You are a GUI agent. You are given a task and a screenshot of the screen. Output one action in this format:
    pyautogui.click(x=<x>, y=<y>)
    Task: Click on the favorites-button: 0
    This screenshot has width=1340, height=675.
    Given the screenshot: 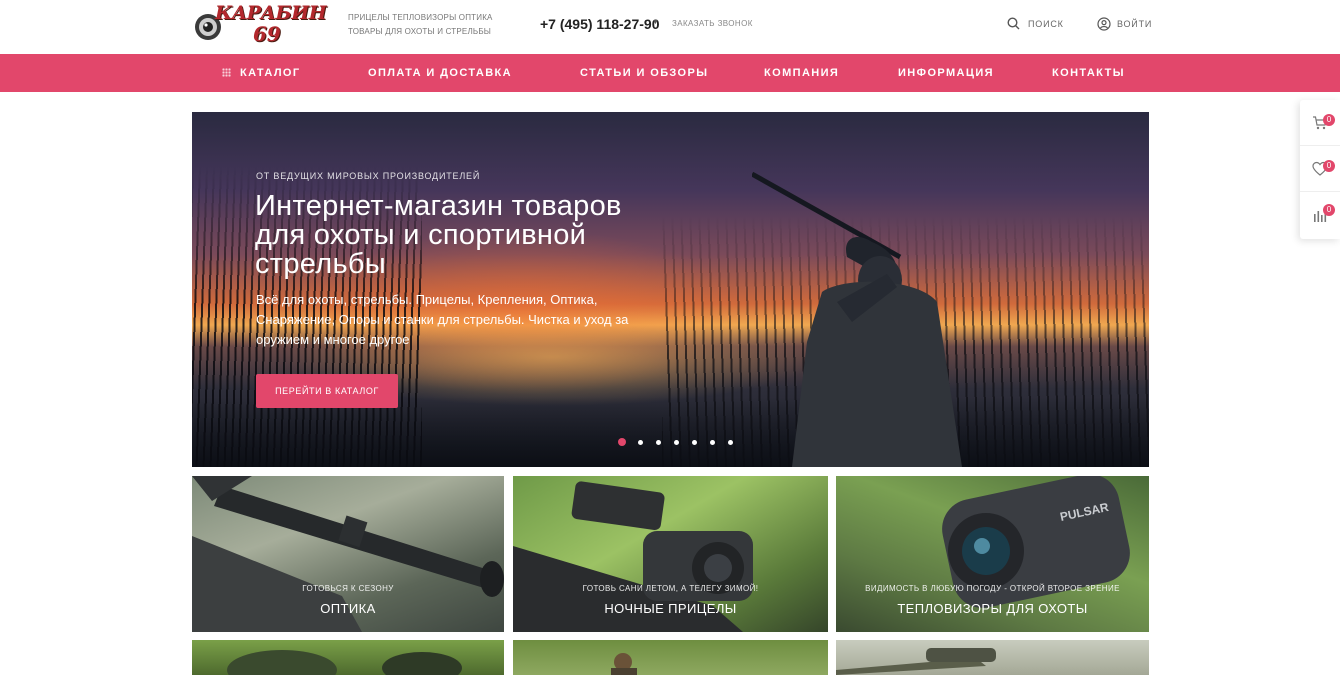 What is the action you would take?
    pyautogui.click(x=1320, y=169)
    